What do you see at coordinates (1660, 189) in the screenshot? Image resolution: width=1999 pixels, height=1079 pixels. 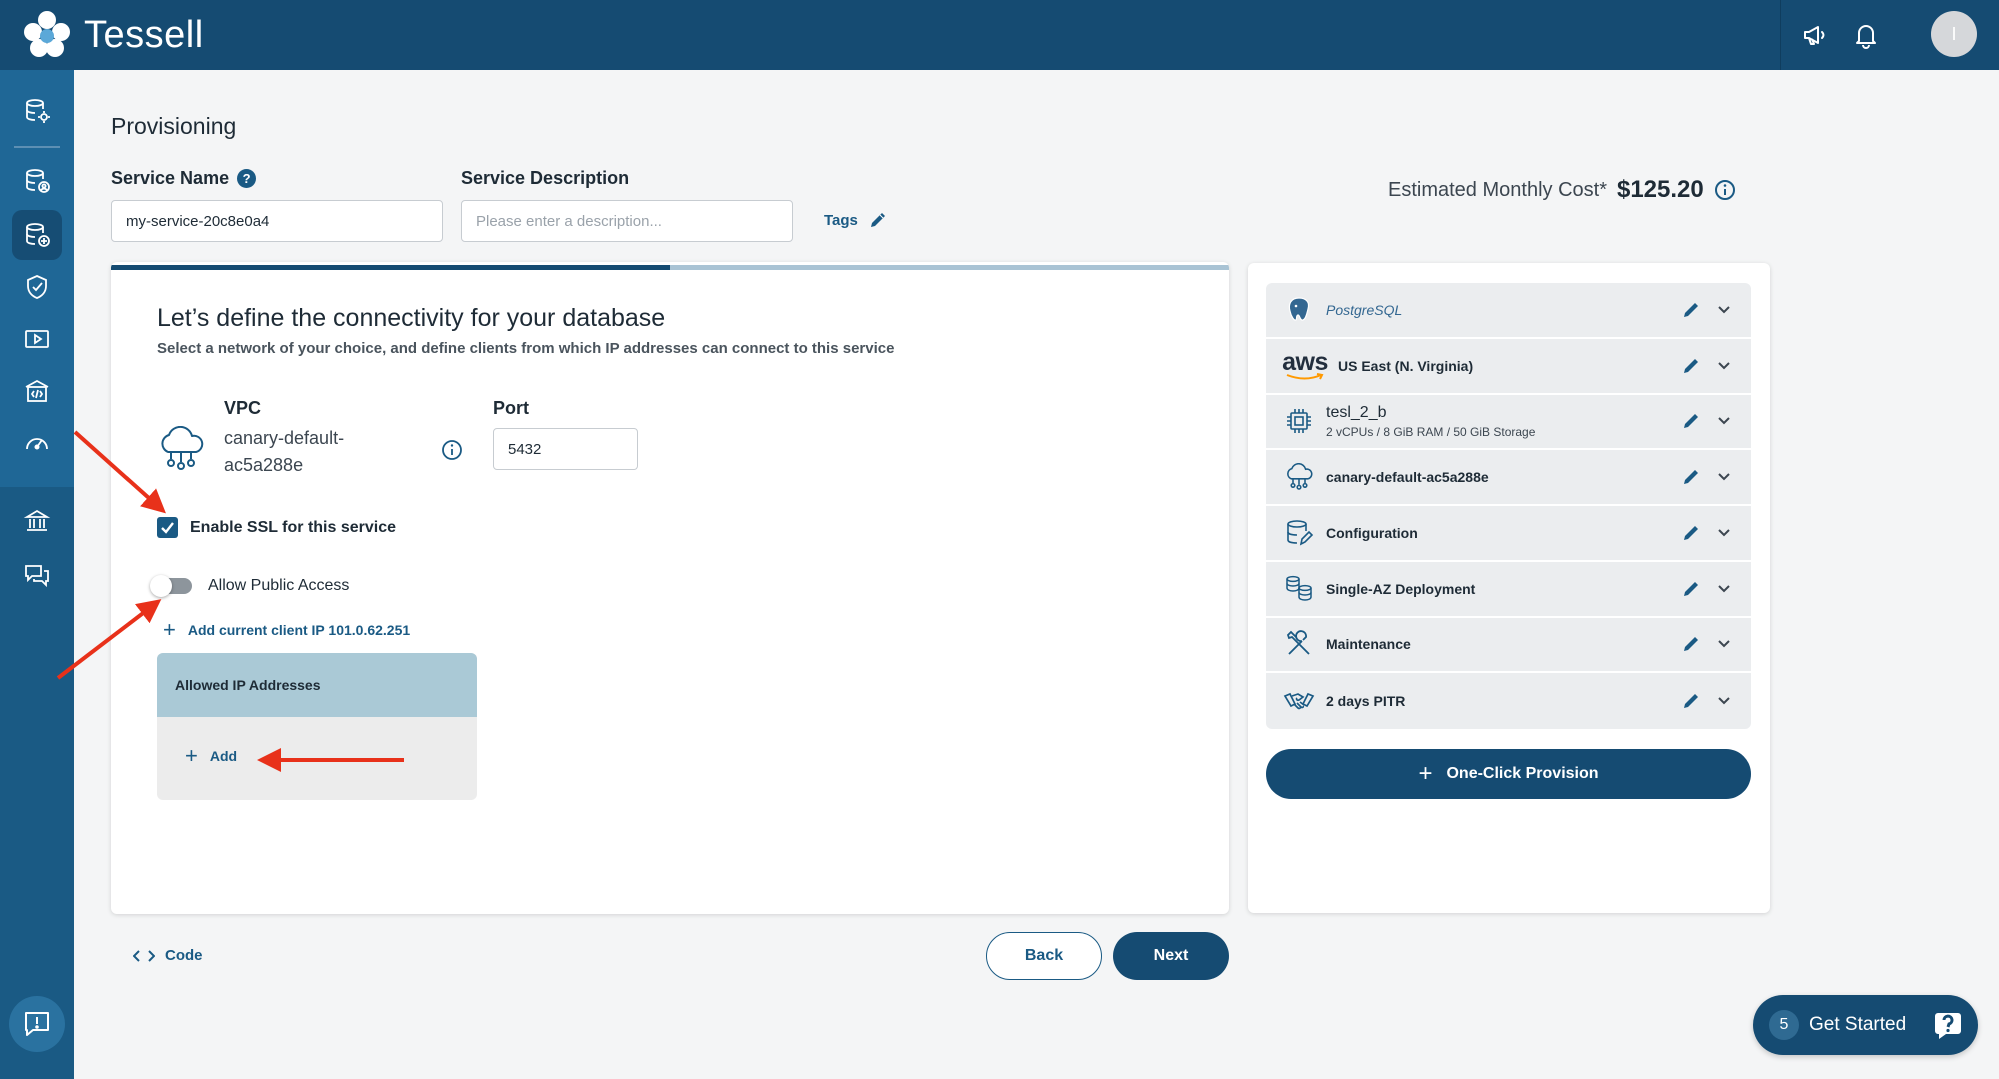 I see `cost-value: $125.20` at bounding box center [1660, 189].